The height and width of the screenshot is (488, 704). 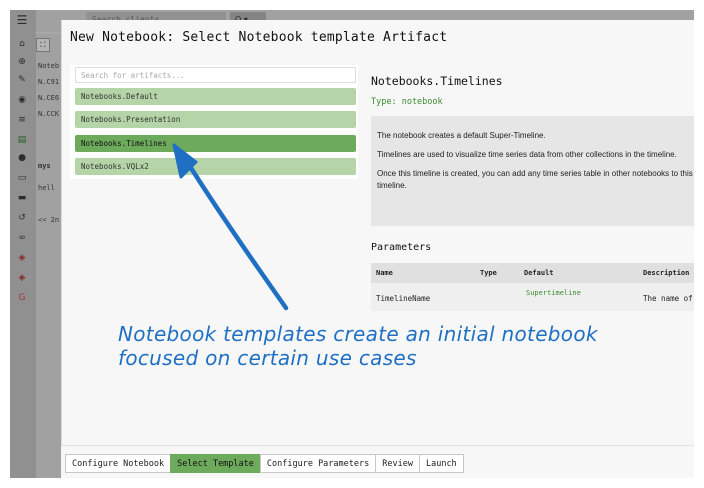 I want to click on column-header-default: Default, so click(x=539, y=273).